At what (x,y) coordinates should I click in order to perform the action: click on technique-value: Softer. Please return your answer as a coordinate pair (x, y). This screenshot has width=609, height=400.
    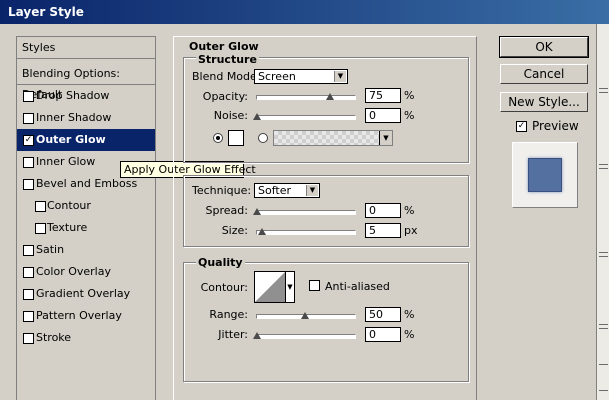
    Looking at the image, I should click on (274, 190).